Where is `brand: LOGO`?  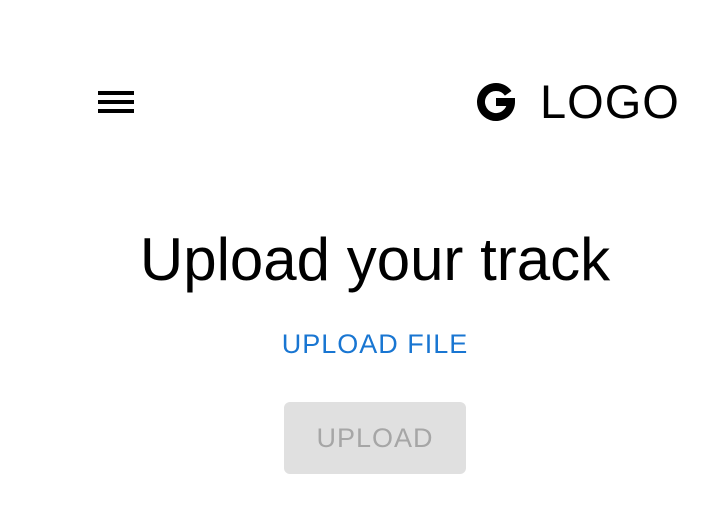
brand: LOGO is located at coordinates (578, 102).